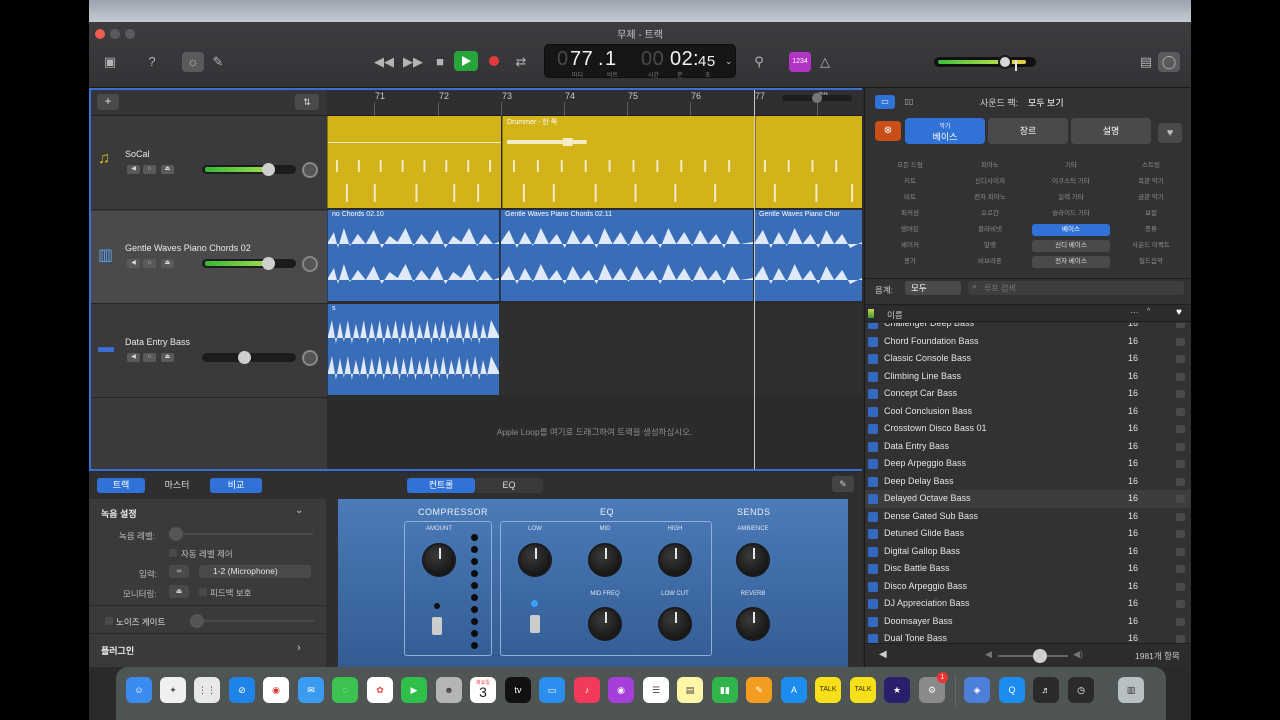 This screenshot has height=720, width=1280. What do you see at coordinates (149, 263) in the screenshot?
I see `headphones-icon: ∩` at bounding box center [149, 263].